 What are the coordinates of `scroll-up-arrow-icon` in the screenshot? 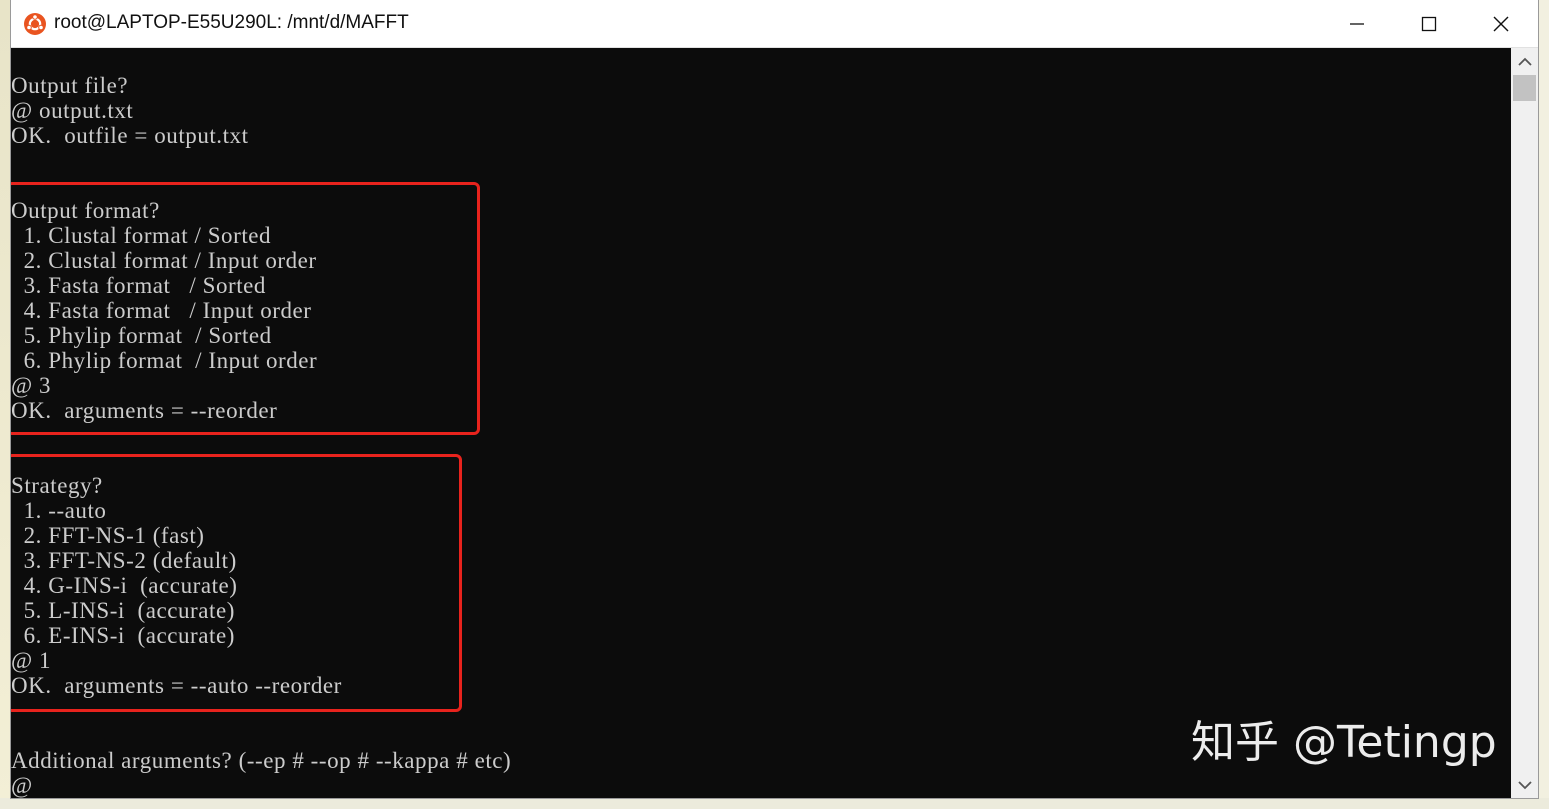 It's located at (1524, 61).